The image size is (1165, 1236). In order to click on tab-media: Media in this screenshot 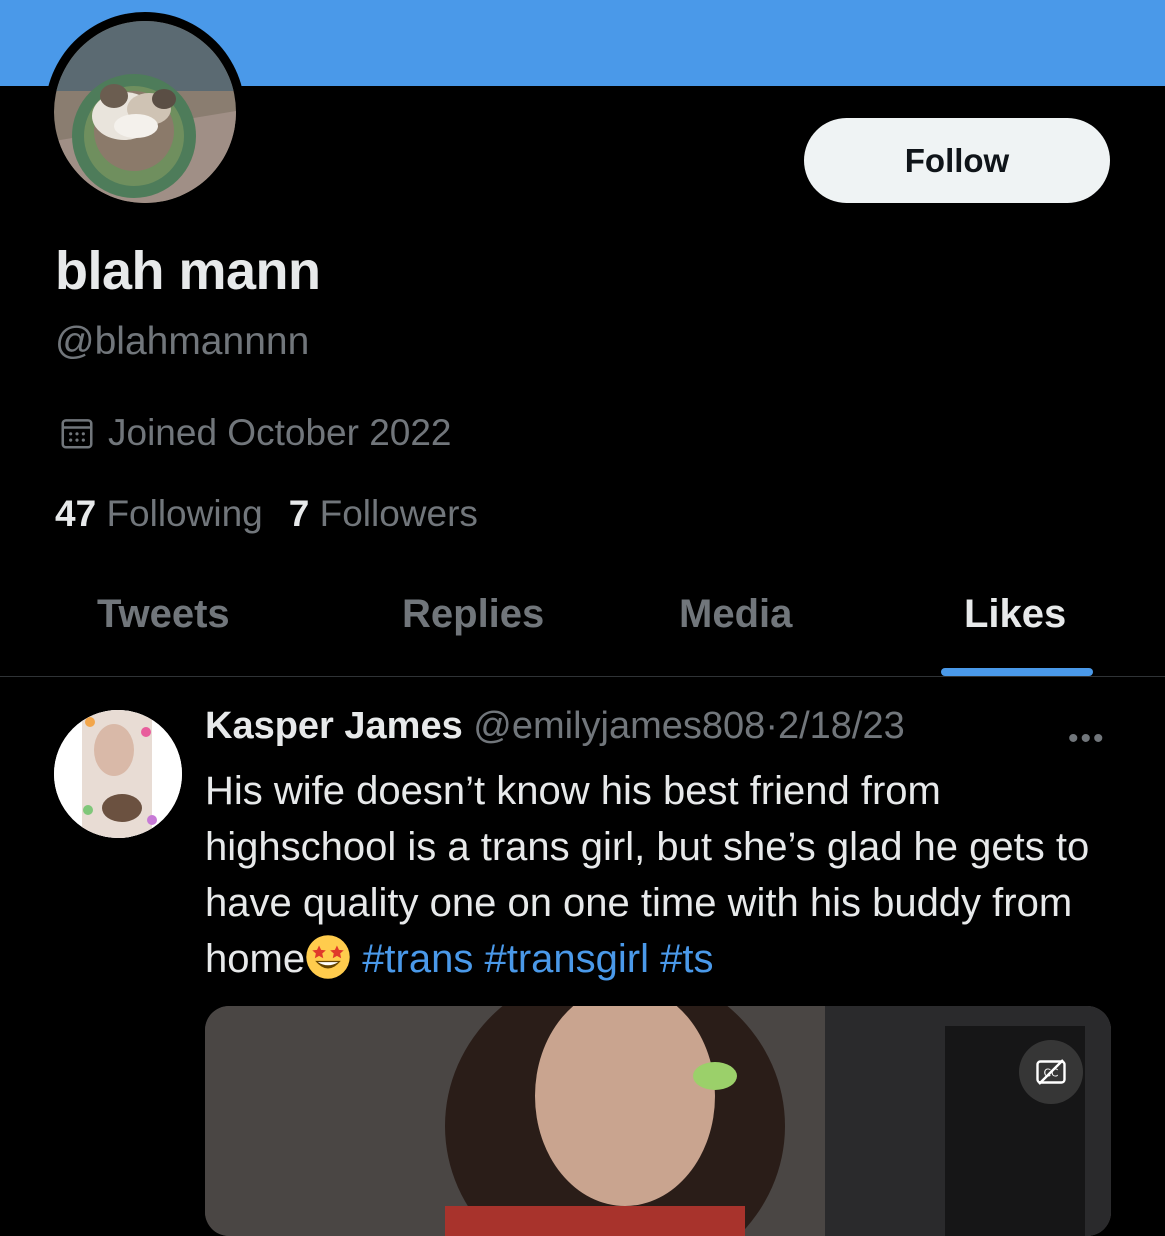, I will do `click(735, 614)`.